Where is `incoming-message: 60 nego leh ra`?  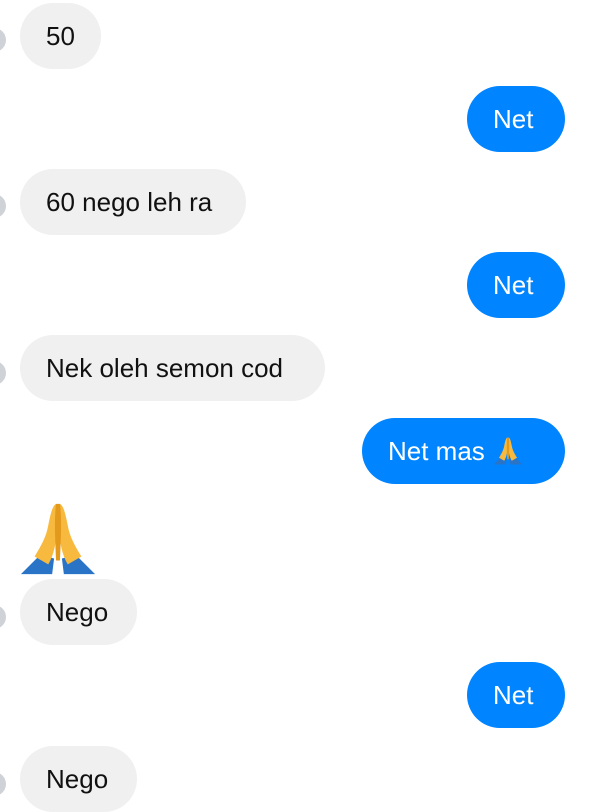
incoming-message: 60 nego leh ra is located at coordinates (133, 202).